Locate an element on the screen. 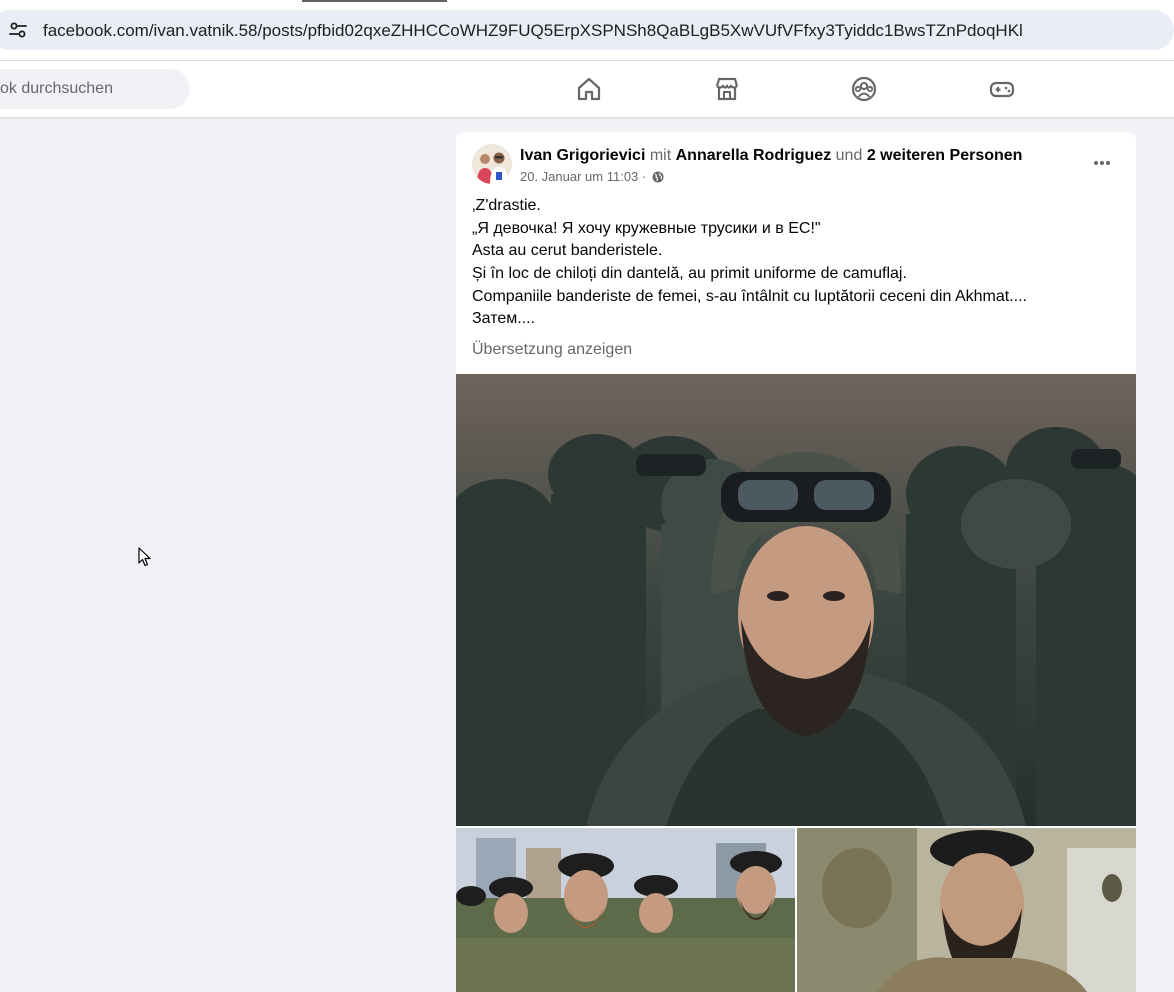  post-timestamp: 20. Januar um 11:03 · is located at coordinates (583, 176).